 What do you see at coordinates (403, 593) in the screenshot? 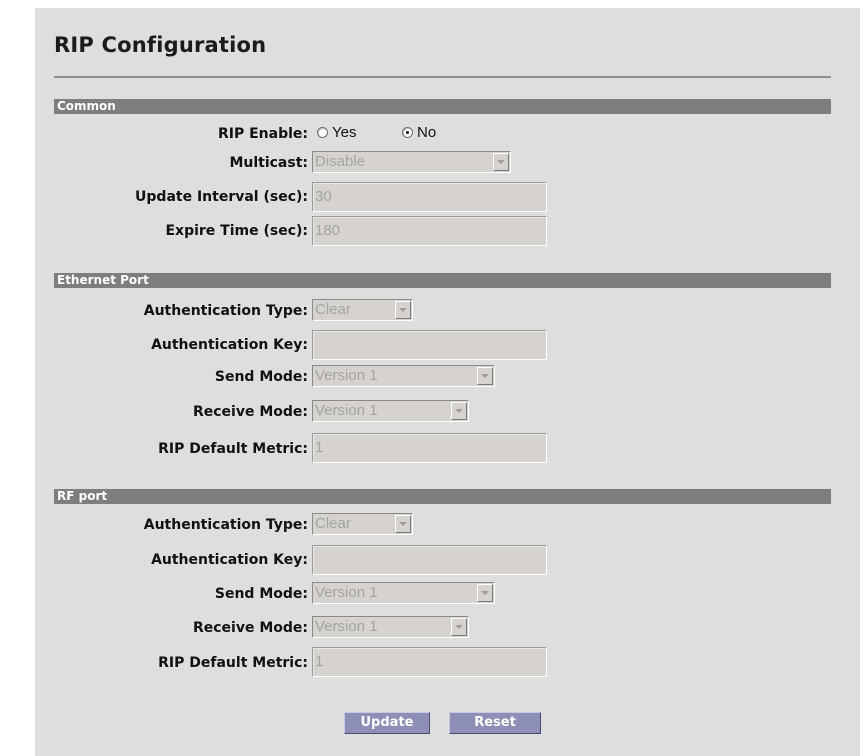
I see `rf-send-mode-select: Version 1` at bounding box center [403, 593].